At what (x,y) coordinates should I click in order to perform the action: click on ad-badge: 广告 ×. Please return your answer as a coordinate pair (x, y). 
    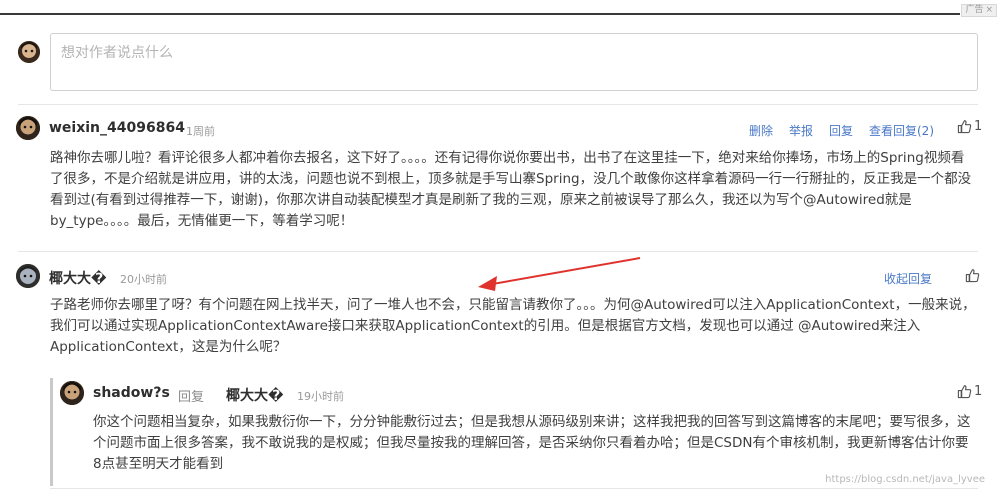
    Looking at the image, I should click on (979, 10).